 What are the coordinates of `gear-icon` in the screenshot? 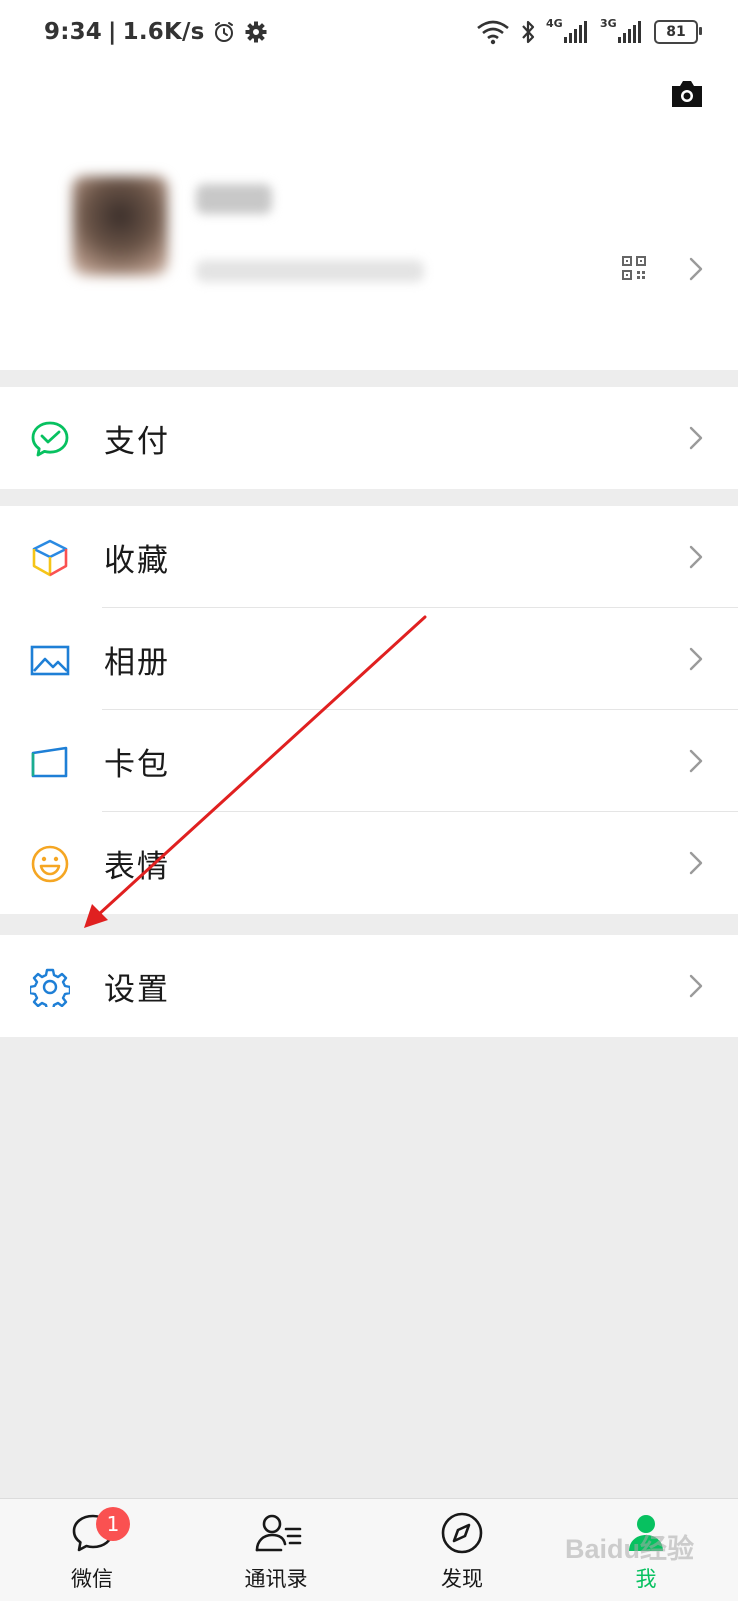 It's located at (256, 32).